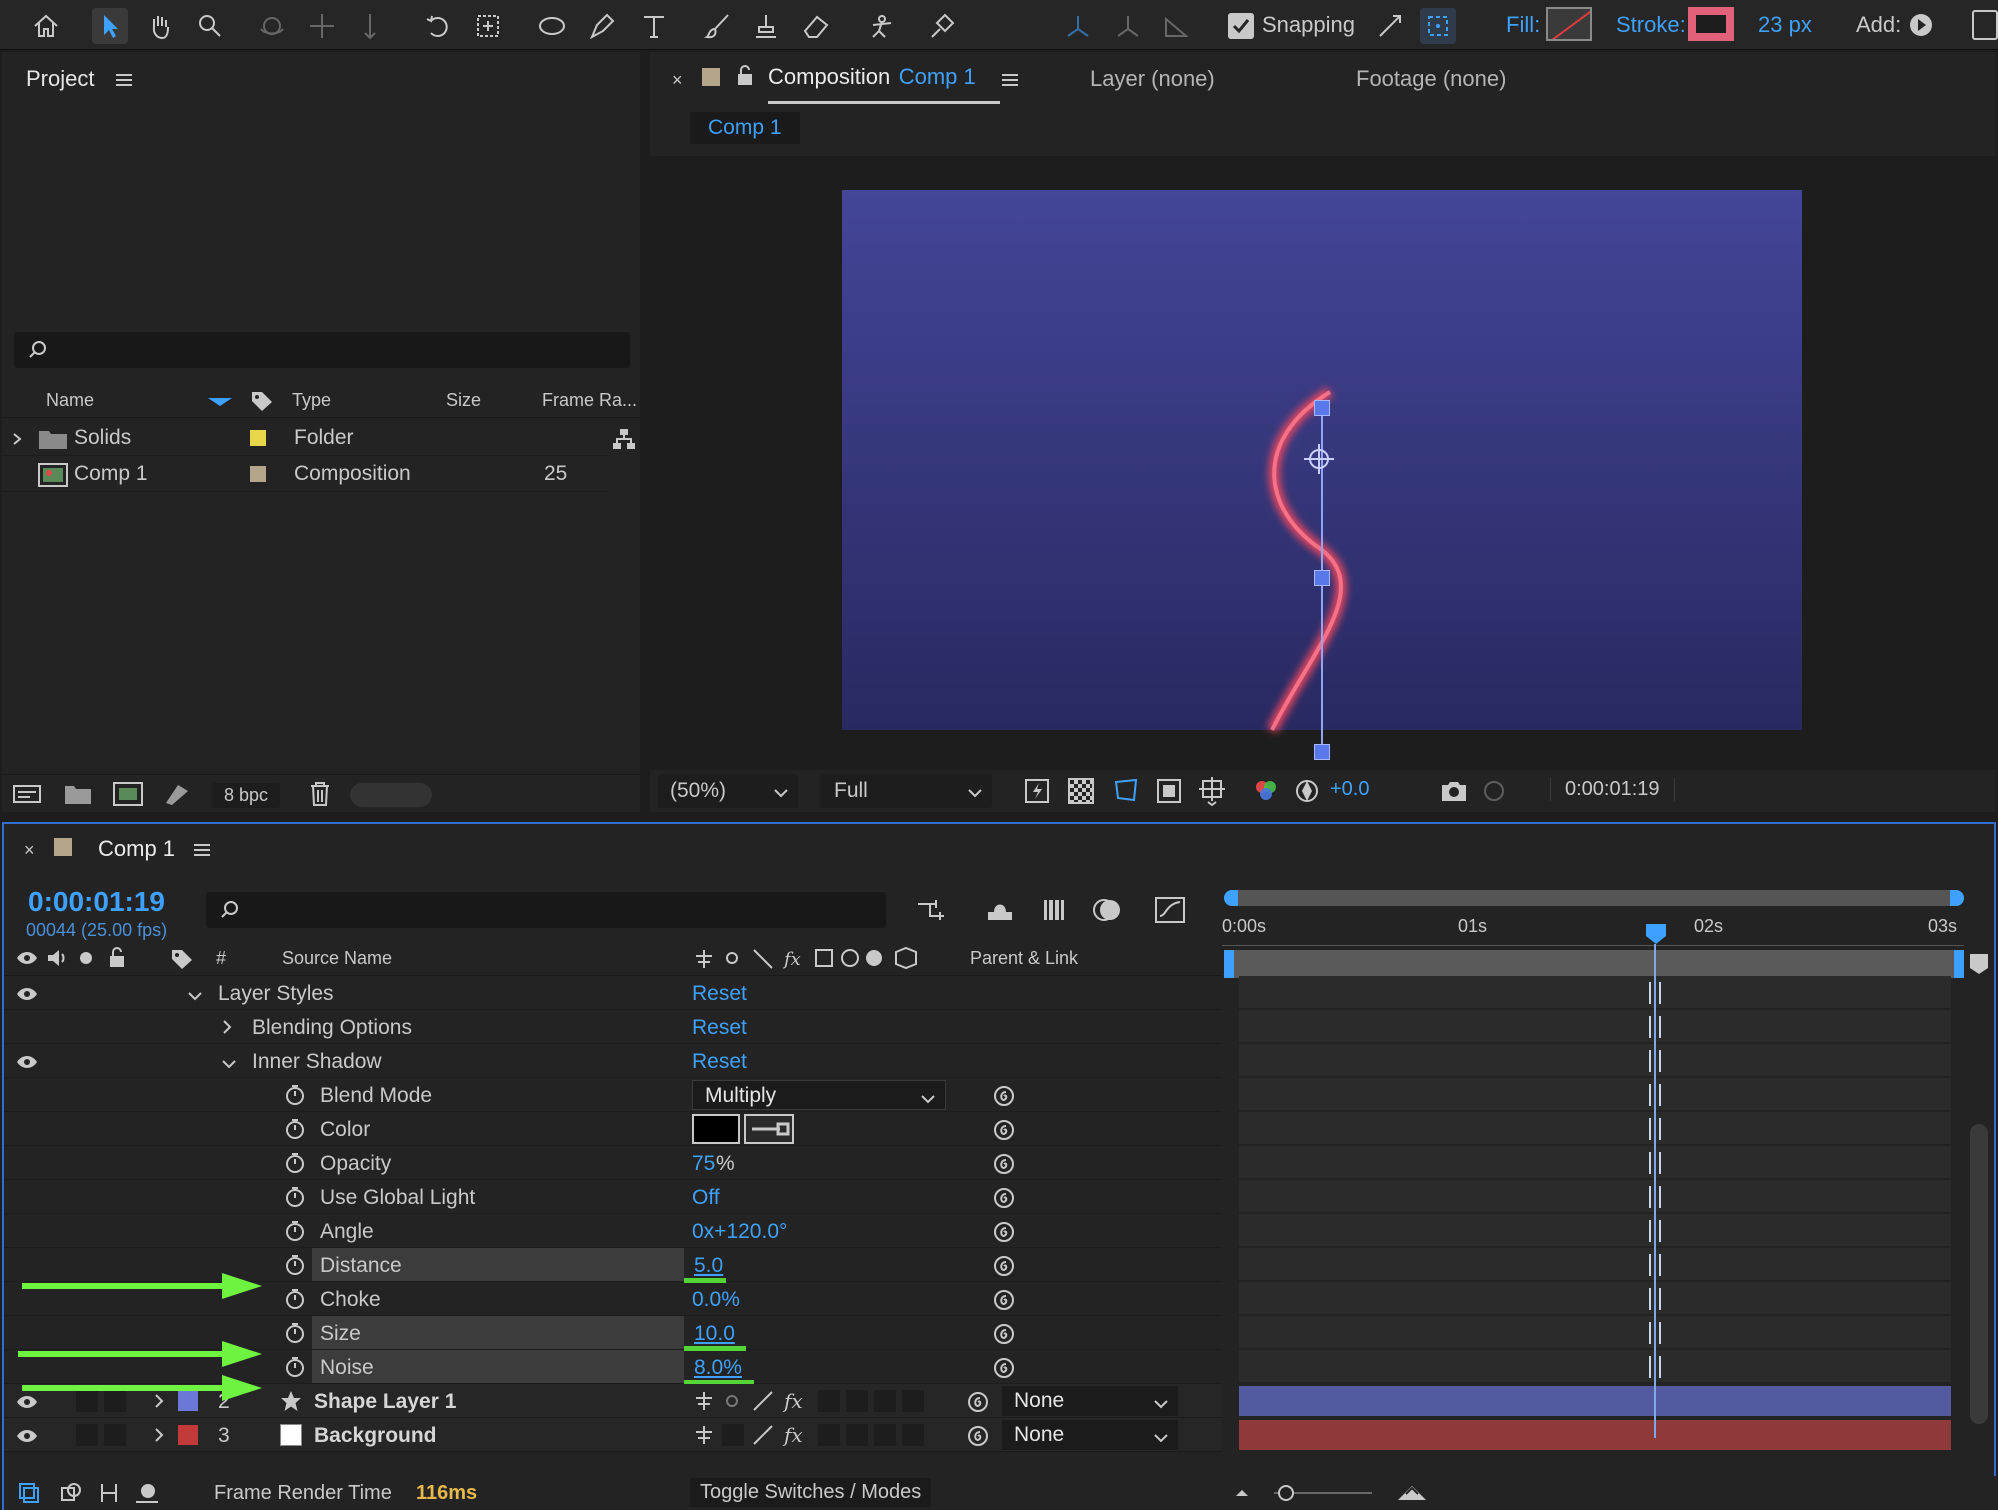 The width and height of the screenshot is (1998, 1510). What do you see at coordinates (1349, 789) in the screenshot?
I see `exposure-value: +0.0` at bounding box center [1349, 789].